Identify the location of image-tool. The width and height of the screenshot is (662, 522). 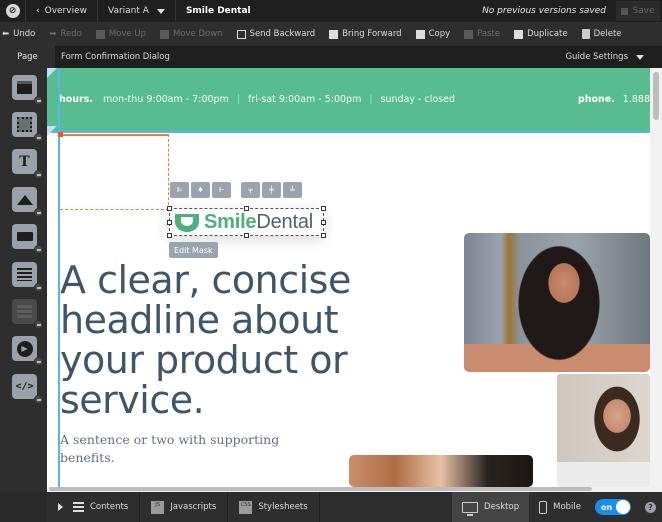
(27, 202).